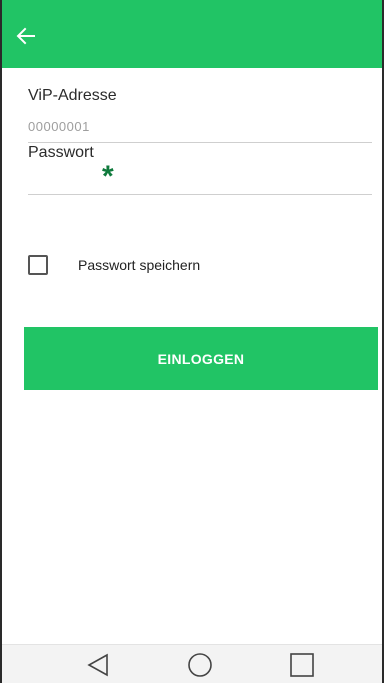 This screenshot has width=384, height=683. I want to click on arrow-left-icon, so click(25, 36).